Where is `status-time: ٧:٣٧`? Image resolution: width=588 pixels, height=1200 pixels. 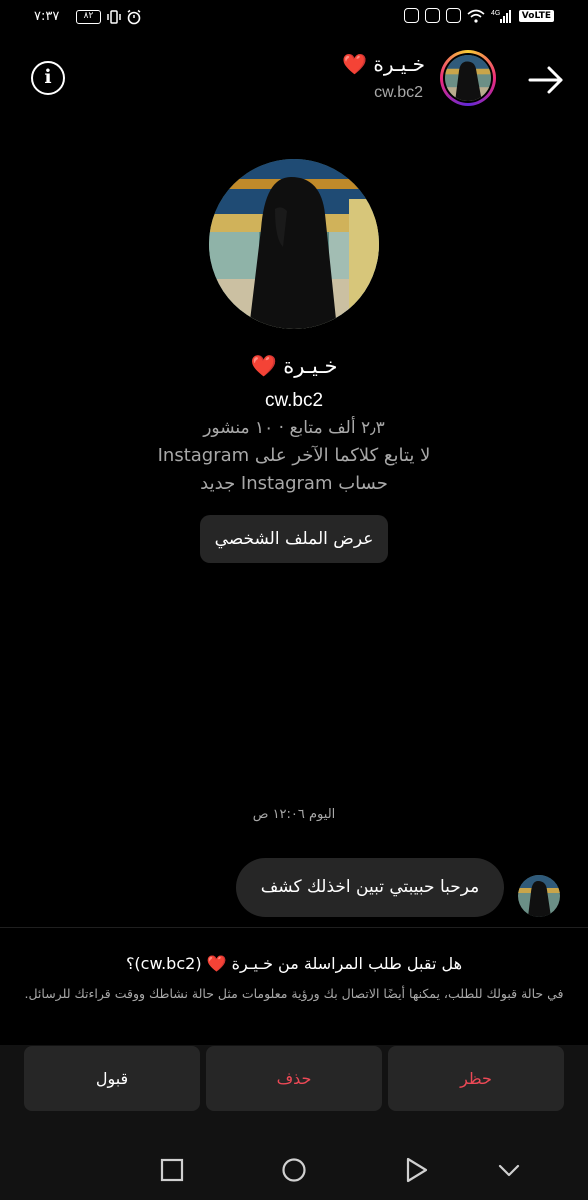
status-time: ٧:٣٧ is located at coordinates (47, 16).